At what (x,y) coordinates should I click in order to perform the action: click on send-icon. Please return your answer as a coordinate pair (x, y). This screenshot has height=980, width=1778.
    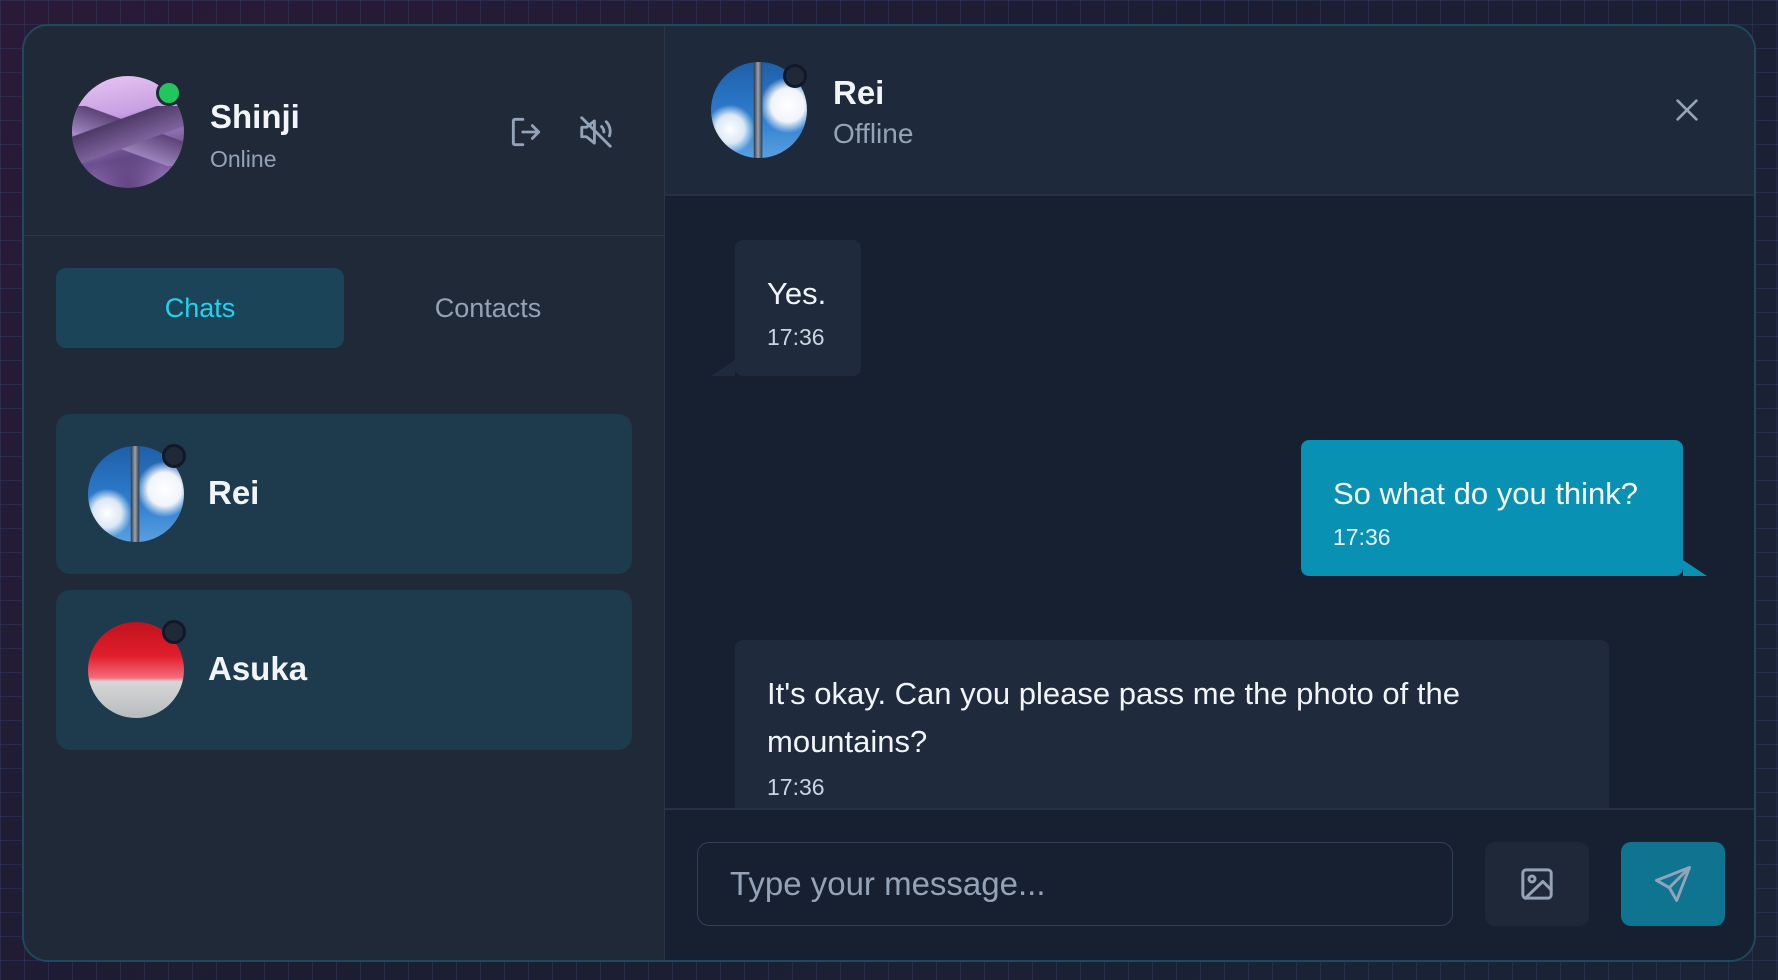
    Looking at the image, I should click on (1673, 884).